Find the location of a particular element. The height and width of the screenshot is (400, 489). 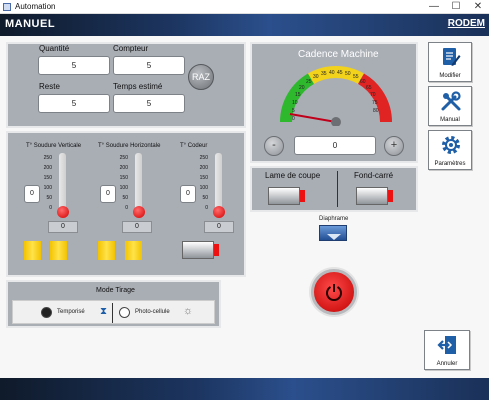

raz-button: RAZ is located at coordinates (201, 77).